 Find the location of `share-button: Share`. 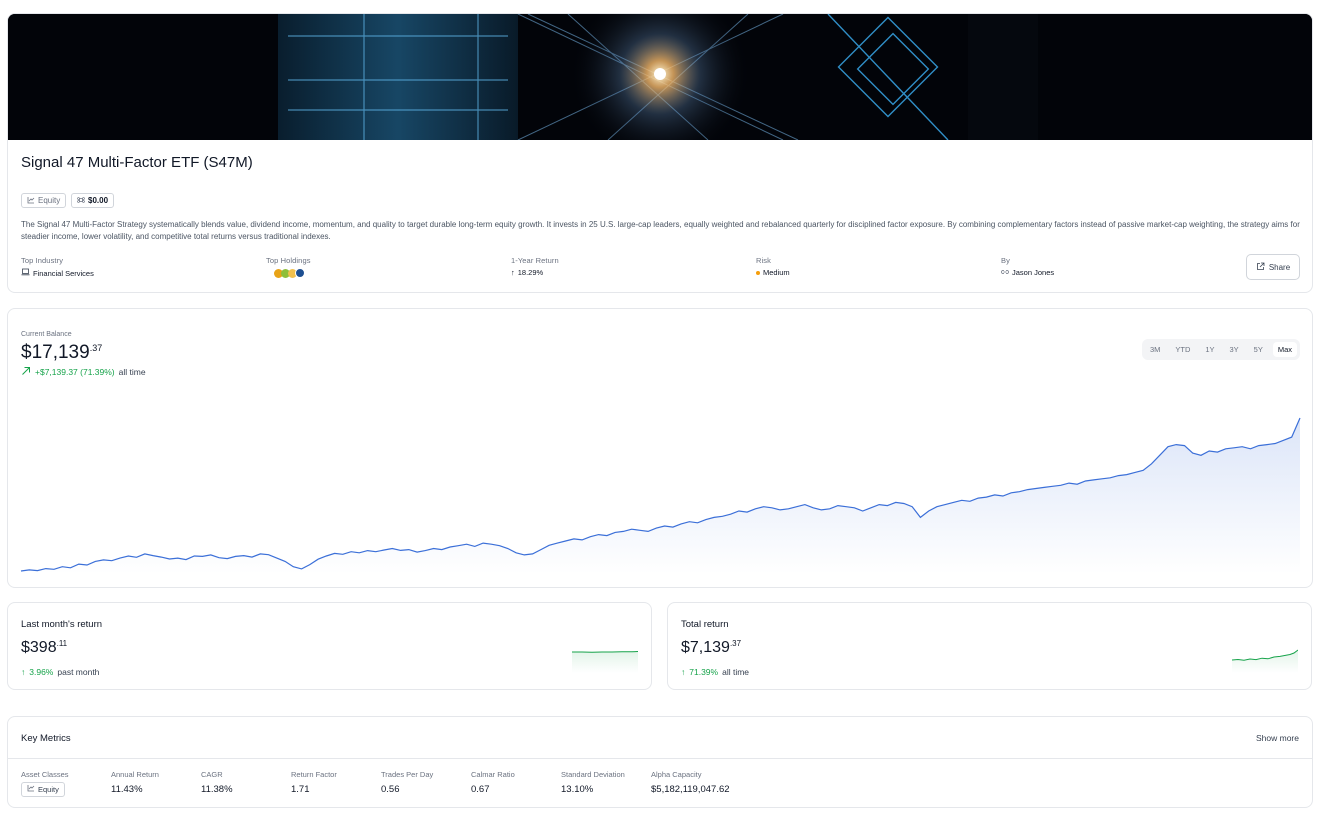

share-button: Share is located at coordinates (1273, 267).